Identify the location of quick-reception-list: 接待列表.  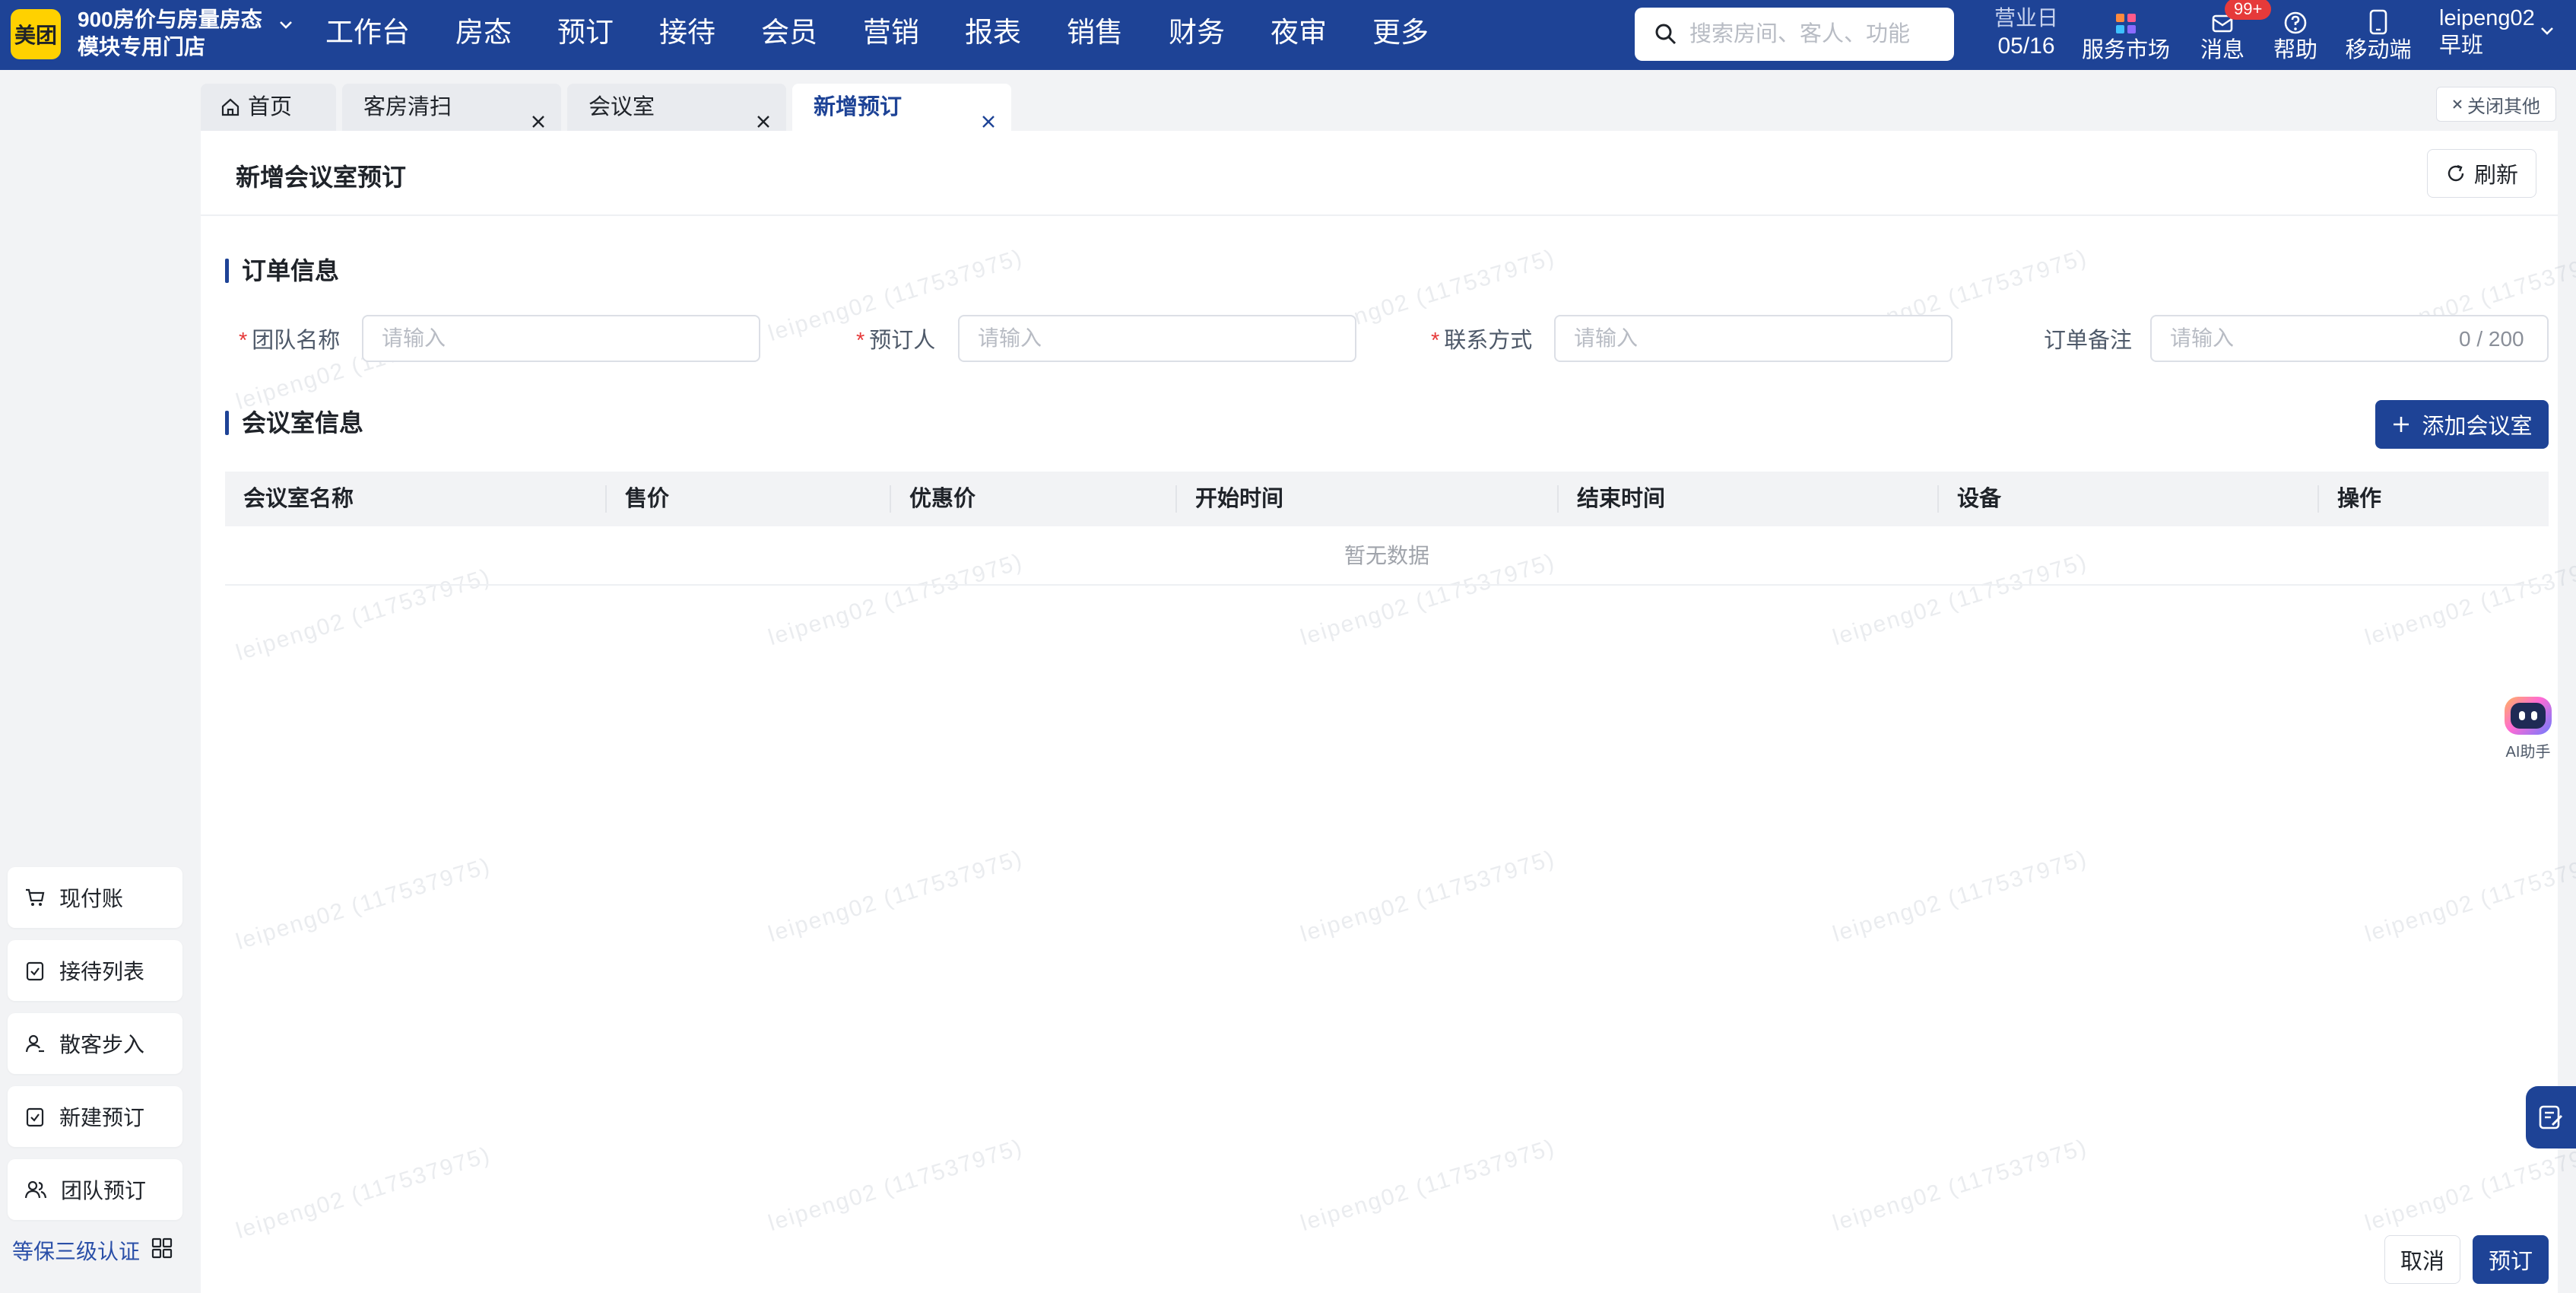
(95, 970).